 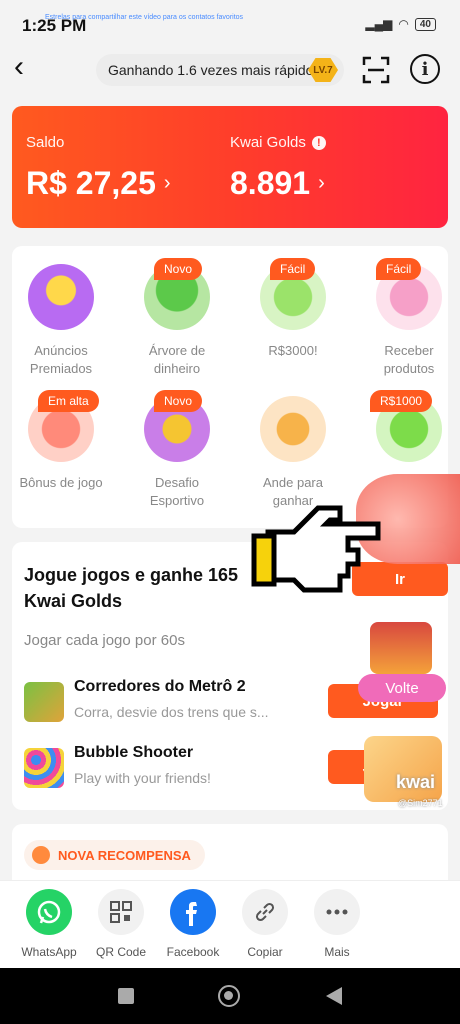 I want to click on battery-icon: 40, so click(x=425, y=24).